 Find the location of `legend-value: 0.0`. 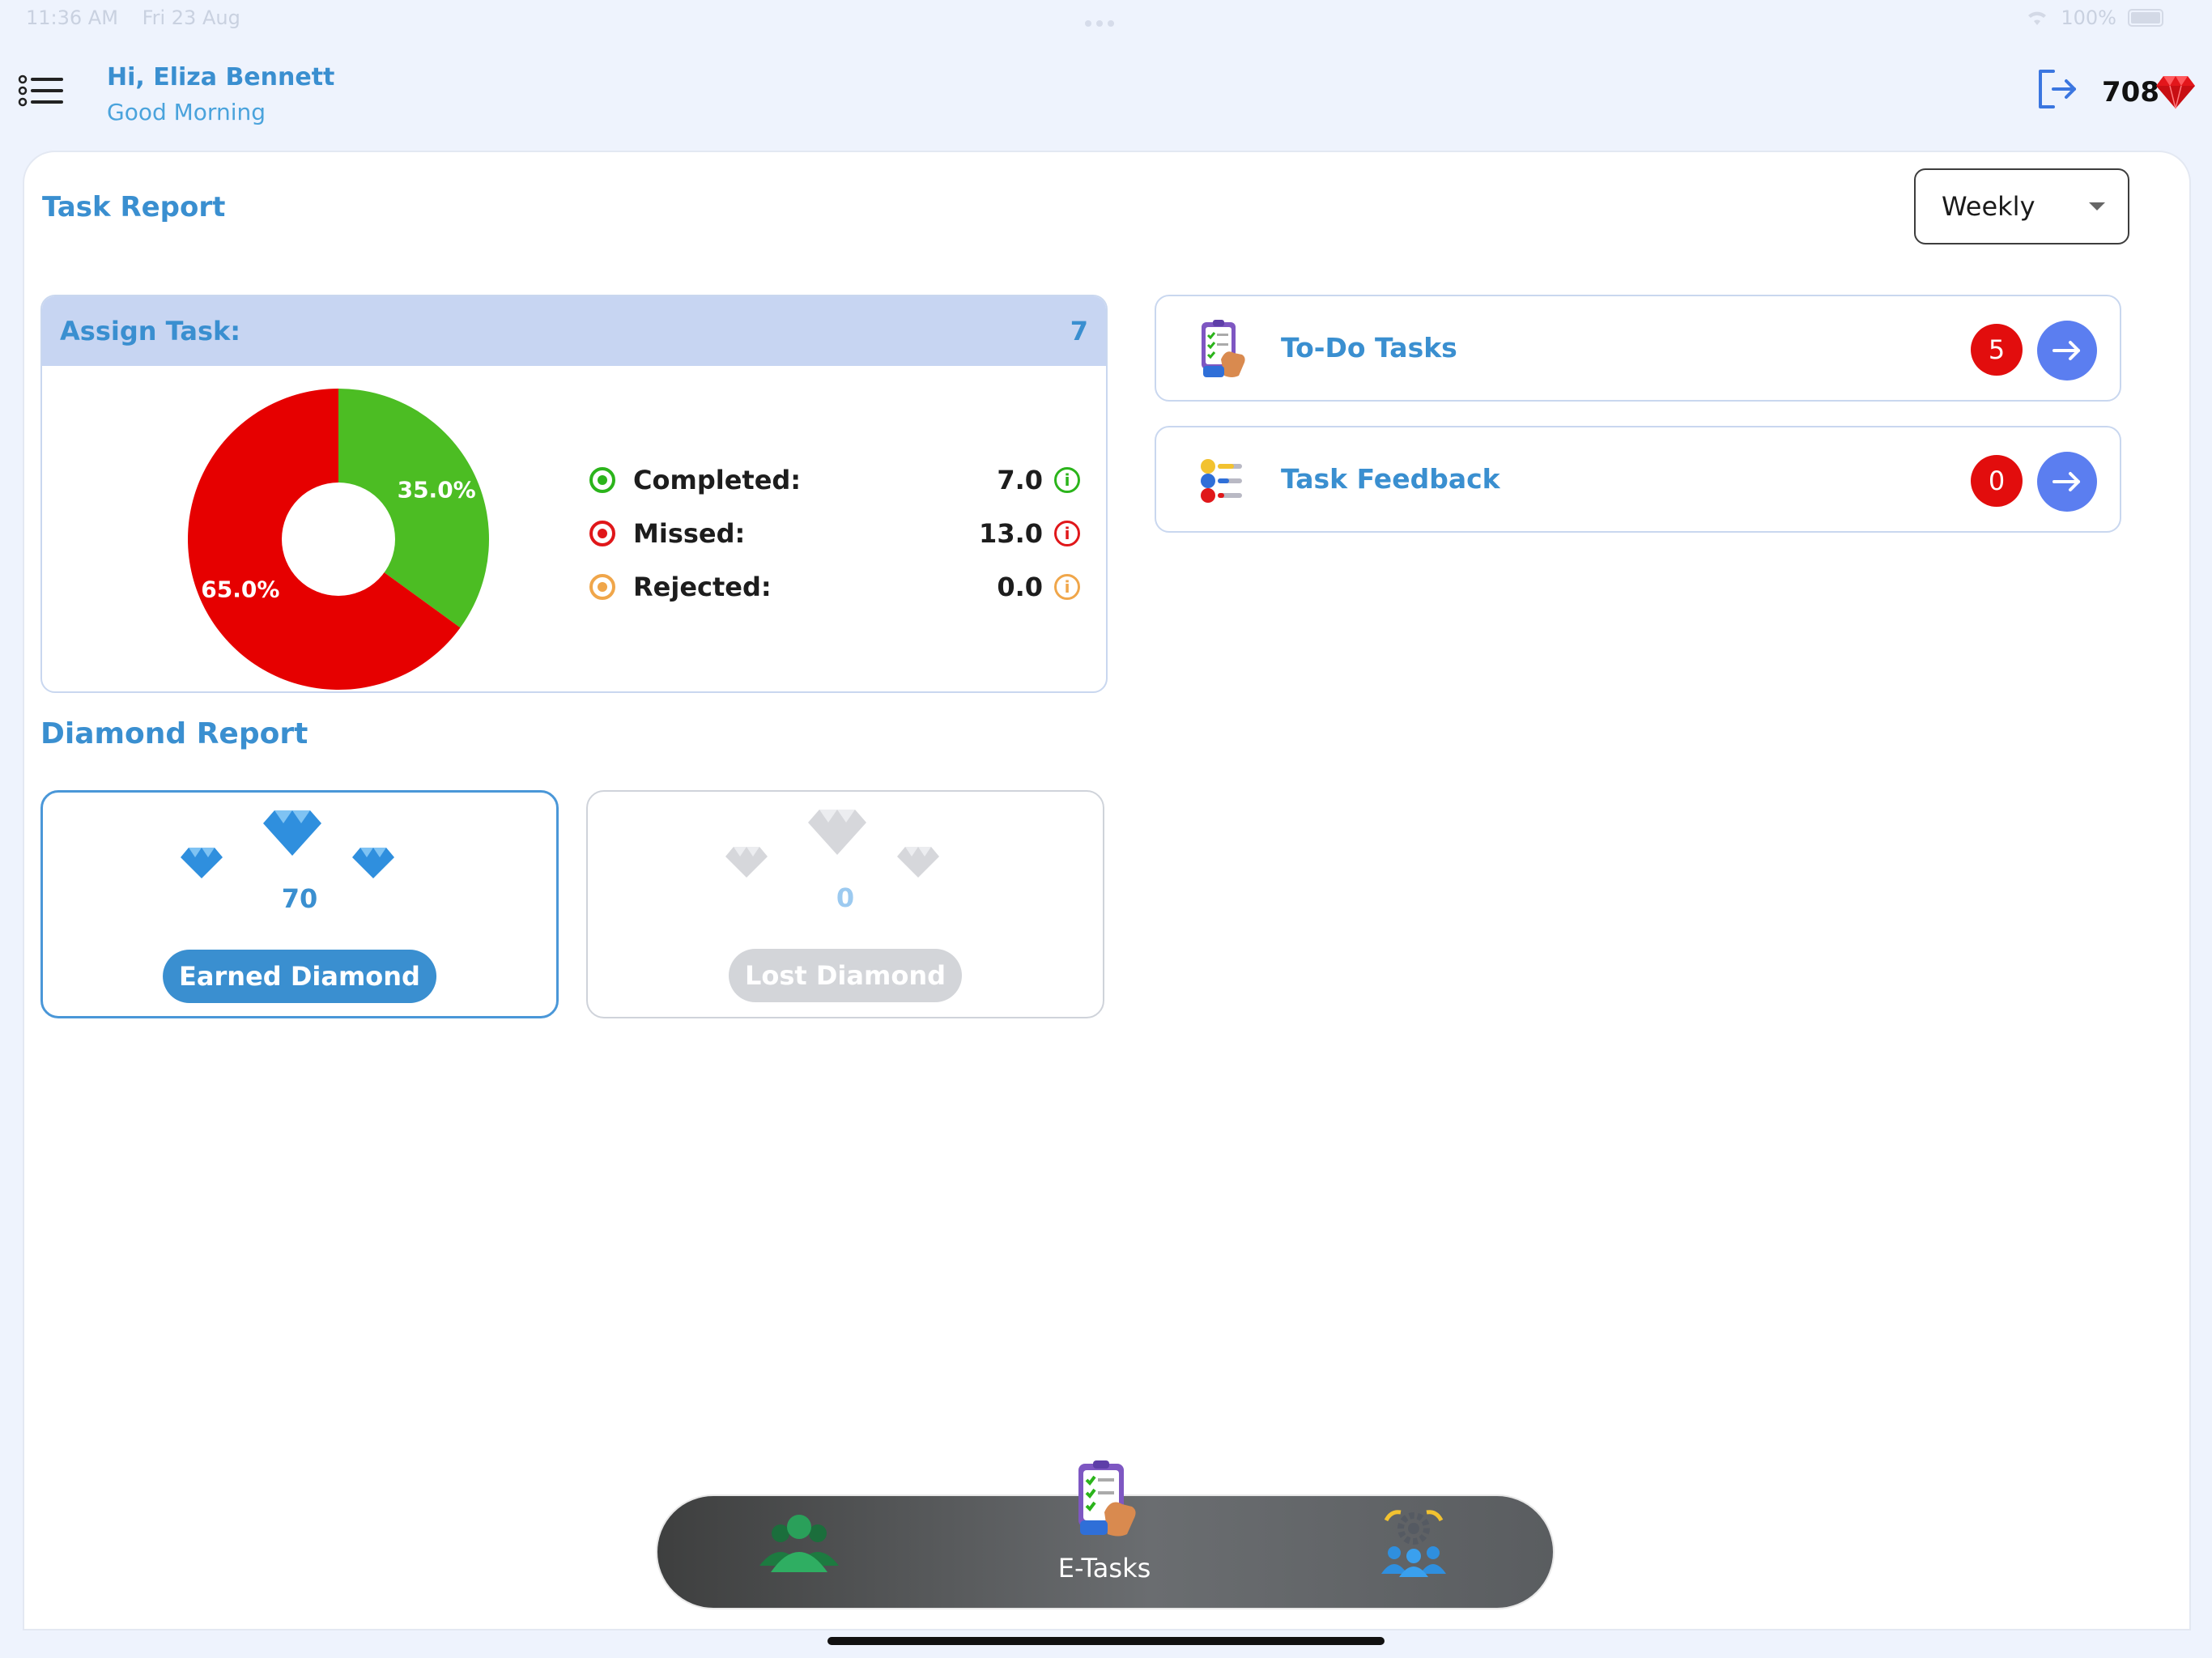

legend-value: 0.0 is located at coordinates (1020, 587).